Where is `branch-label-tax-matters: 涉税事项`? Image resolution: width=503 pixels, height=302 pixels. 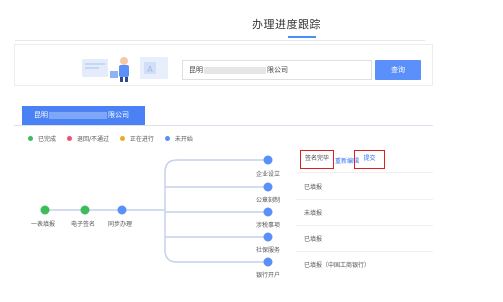
branch-label-tax-matters: 涉税事项 is located at coordinates (268, 225).